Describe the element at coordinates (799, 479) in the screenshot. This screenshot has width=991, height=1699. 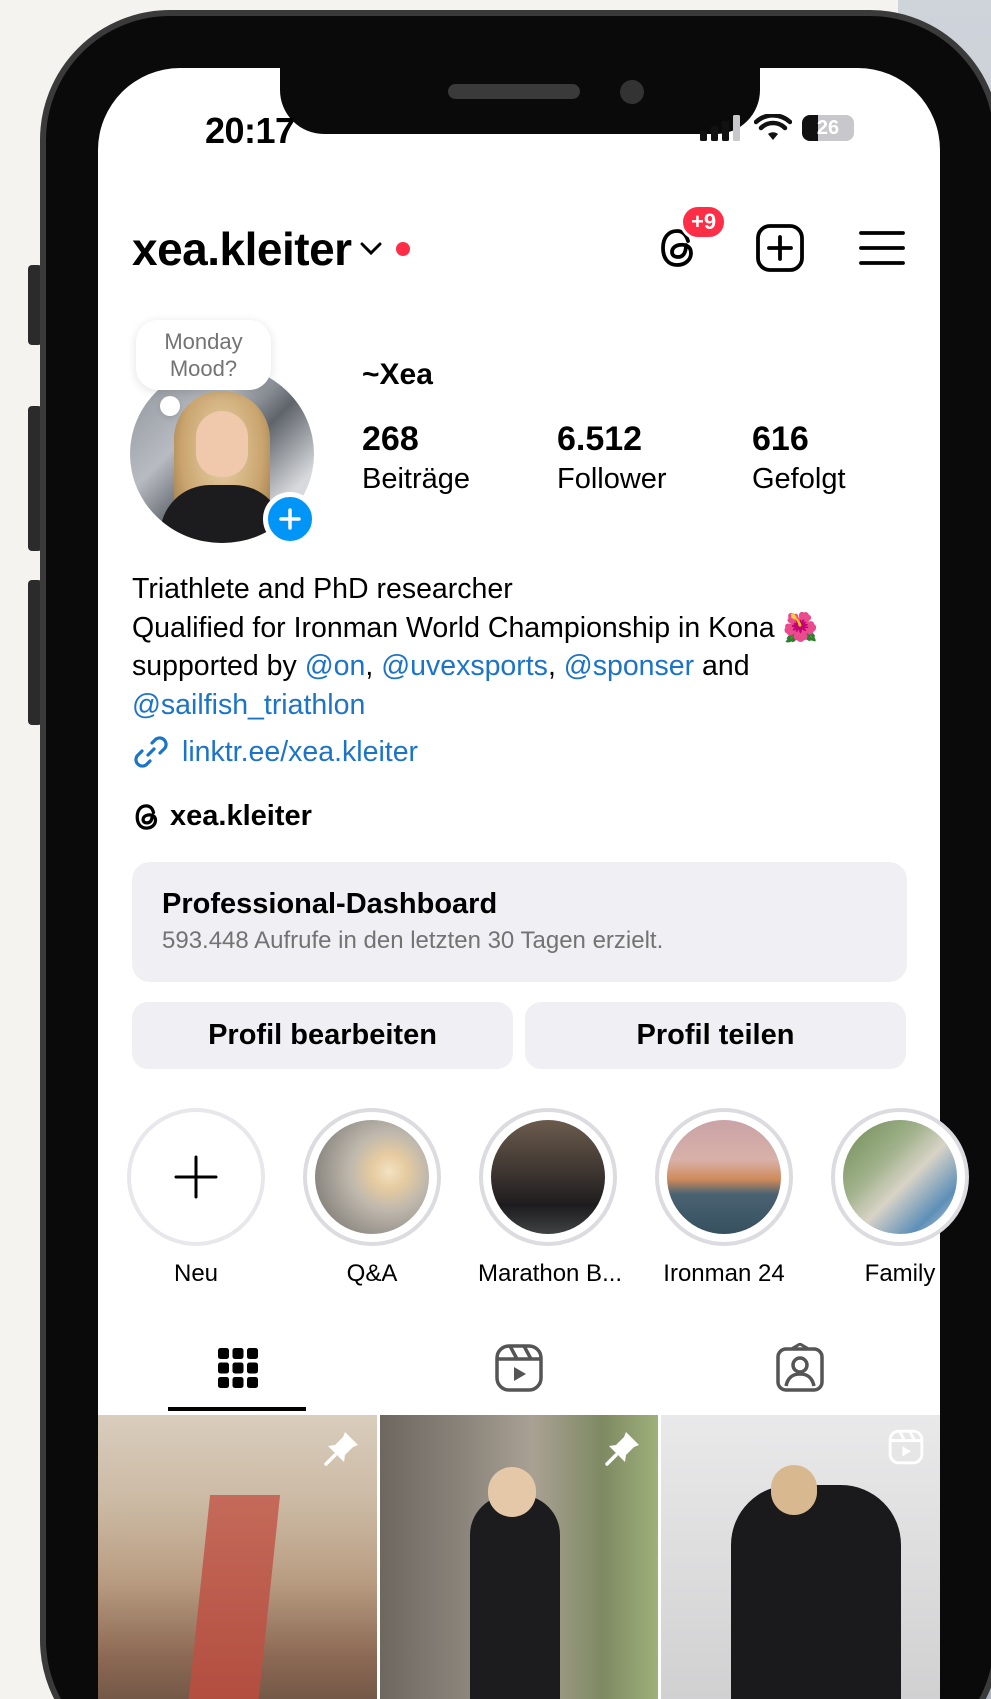
I see `stat-label: Gefolgt` at that location.